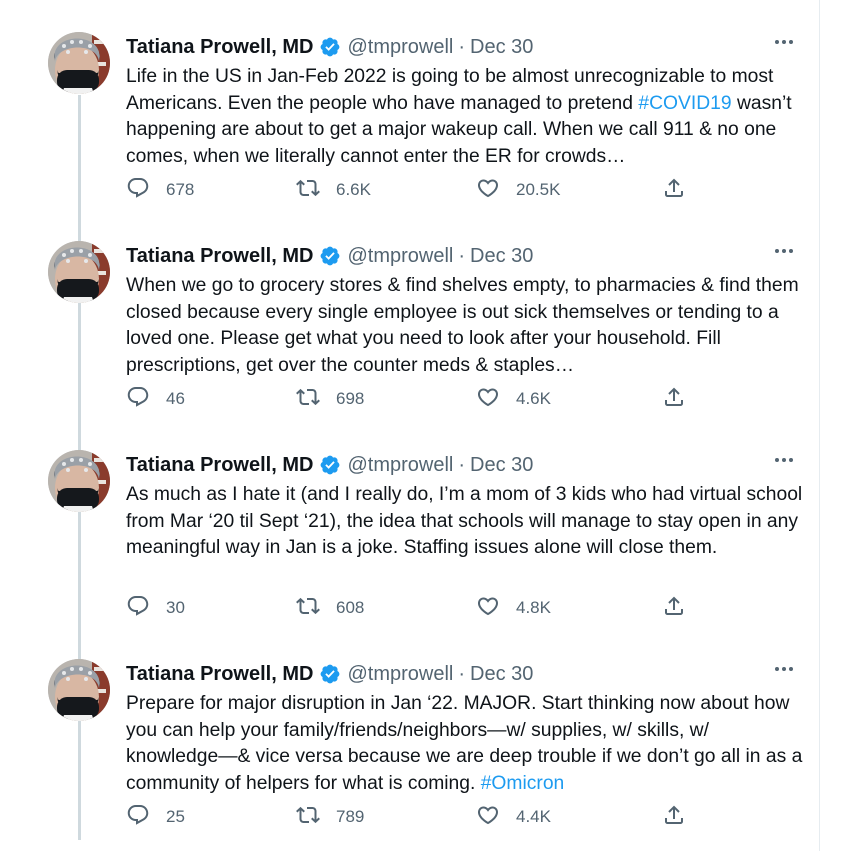 The height and width of the screenshot is (851, 848). Describe the element at coordinates (350, 607) in the screenshot. I see `retweet-count: 608` at that location.